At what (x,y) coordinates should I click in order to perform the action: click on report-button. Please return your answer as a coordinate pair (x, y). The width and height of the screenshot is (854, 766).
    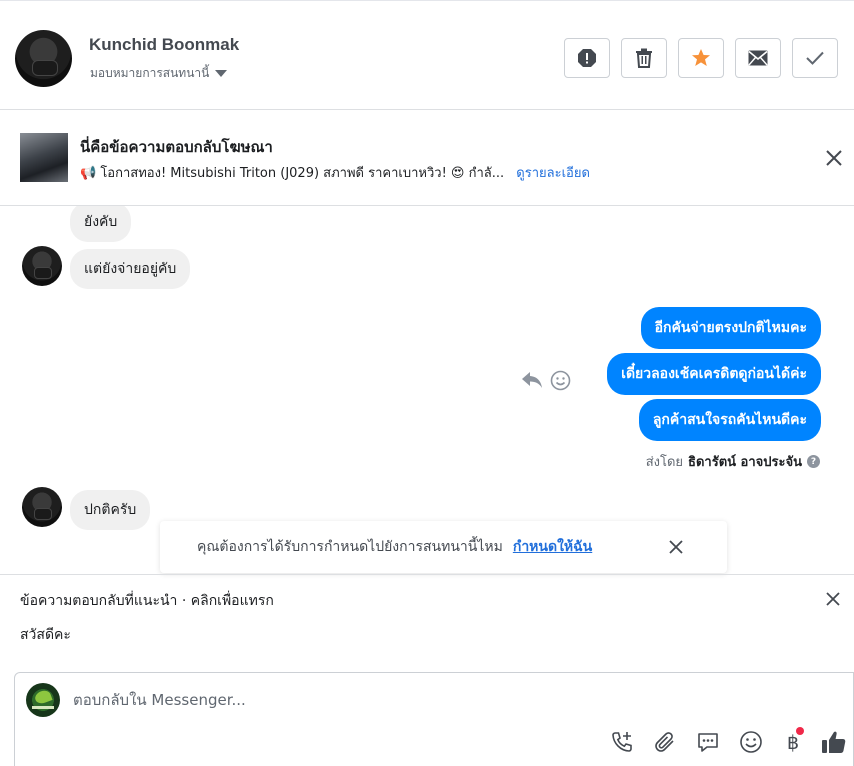
    Looking at the image, I should click on (587, 58).